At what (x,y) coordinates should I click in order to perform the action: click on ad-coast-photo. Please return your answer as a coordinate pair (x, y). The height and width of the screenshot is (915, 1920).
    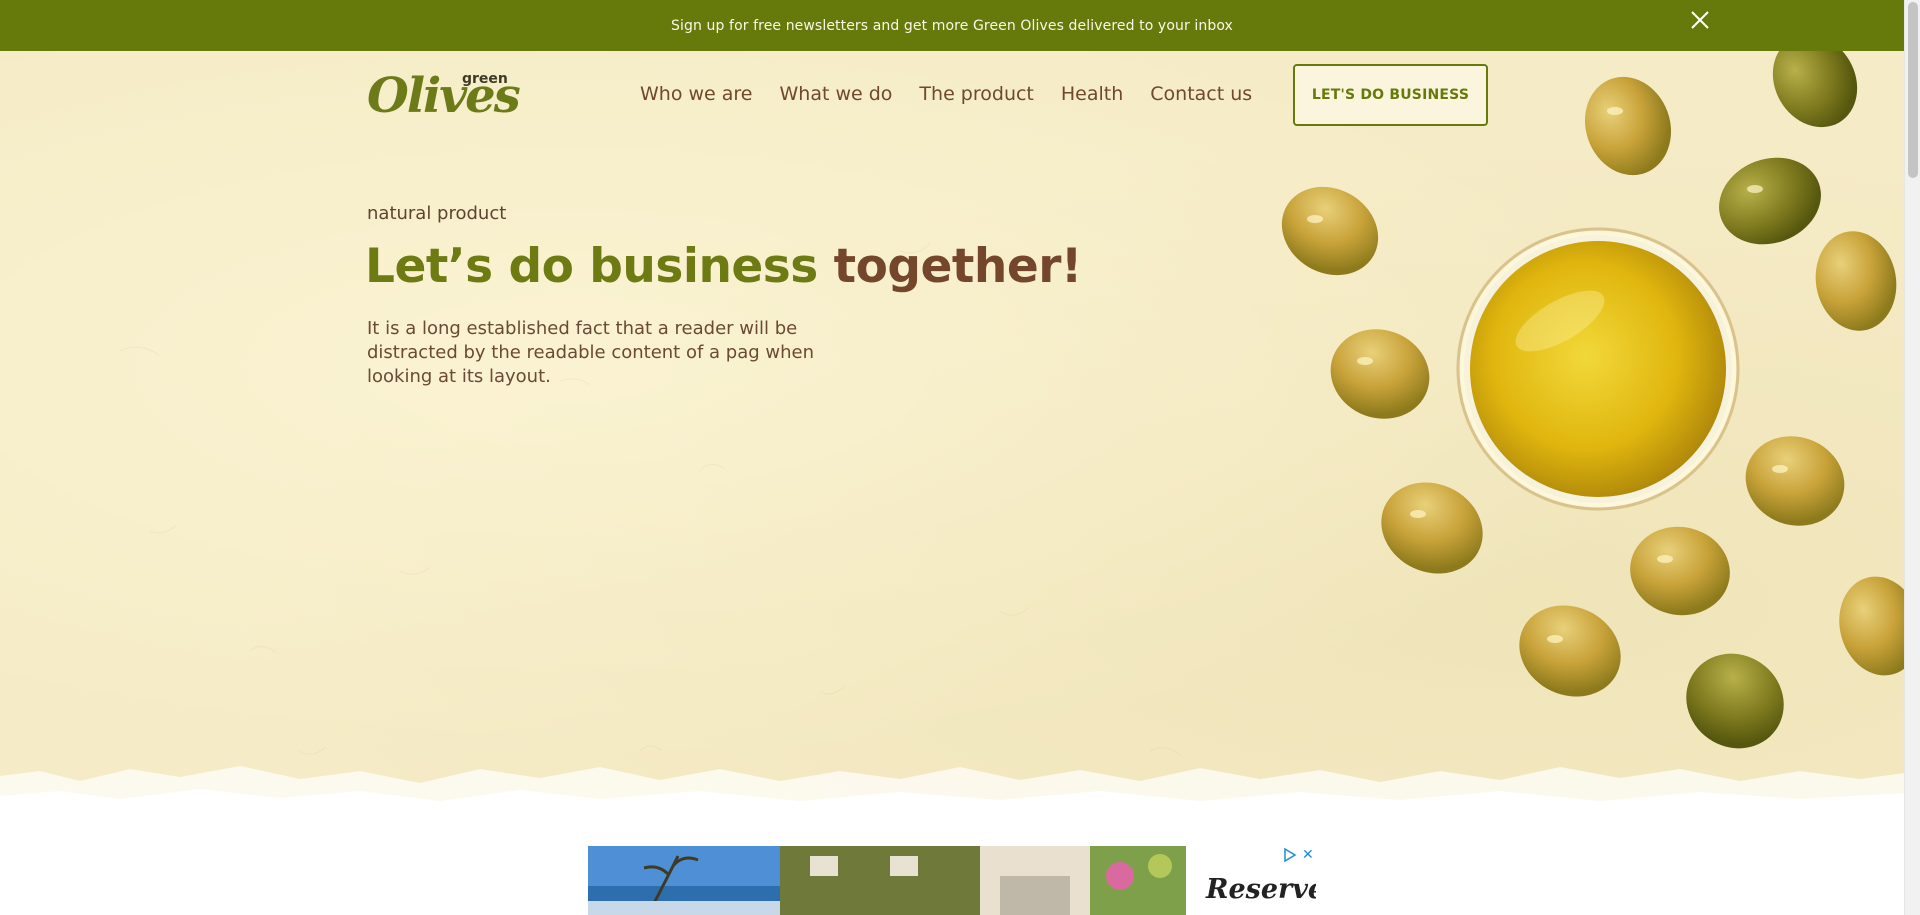
    Looking at the image, I should click on (684, 880).